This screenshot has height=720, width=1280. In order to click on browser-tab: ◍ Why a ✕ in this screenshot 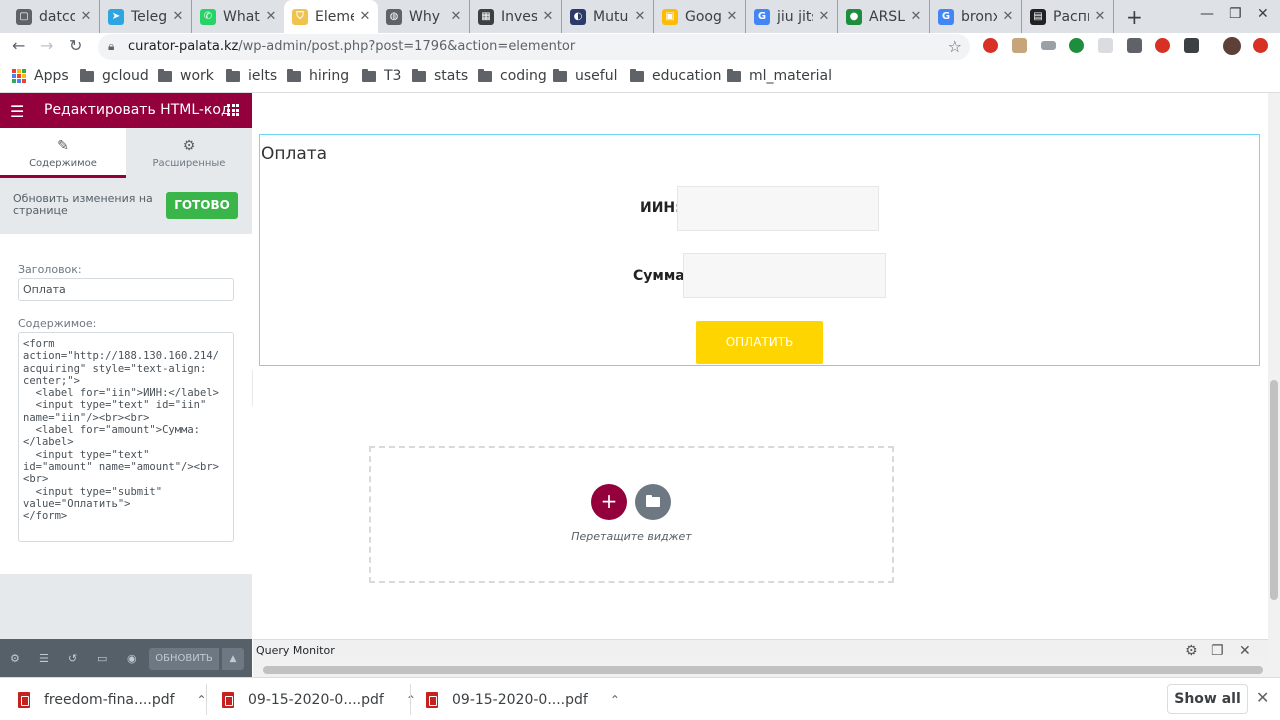, I will do `click(424, 16)`.